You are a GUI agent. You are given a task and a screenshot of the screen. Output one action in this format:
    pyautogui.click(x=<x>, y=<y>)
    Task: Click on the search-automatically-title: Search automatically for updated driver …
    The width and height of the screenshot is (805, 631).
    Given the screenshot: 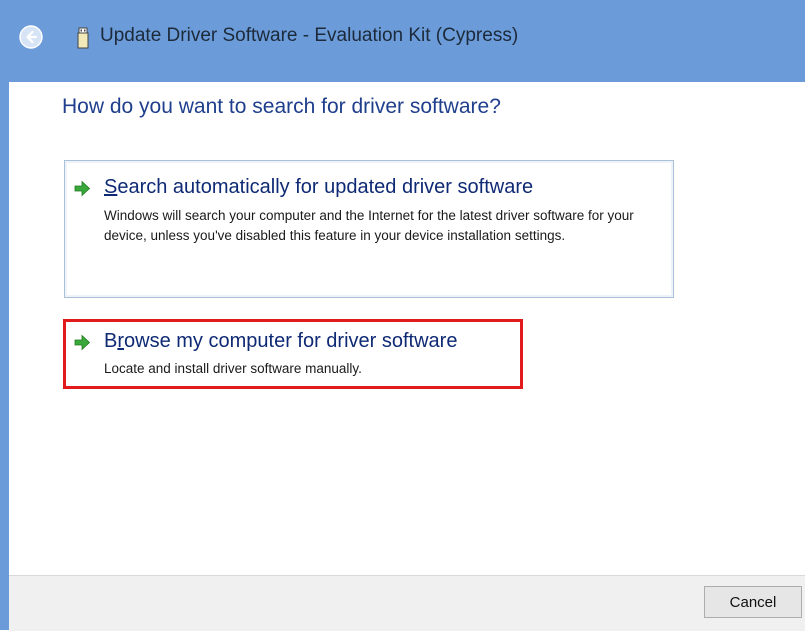 What is the action you would take?
    pyautogui.click(x=318, y=187)
    